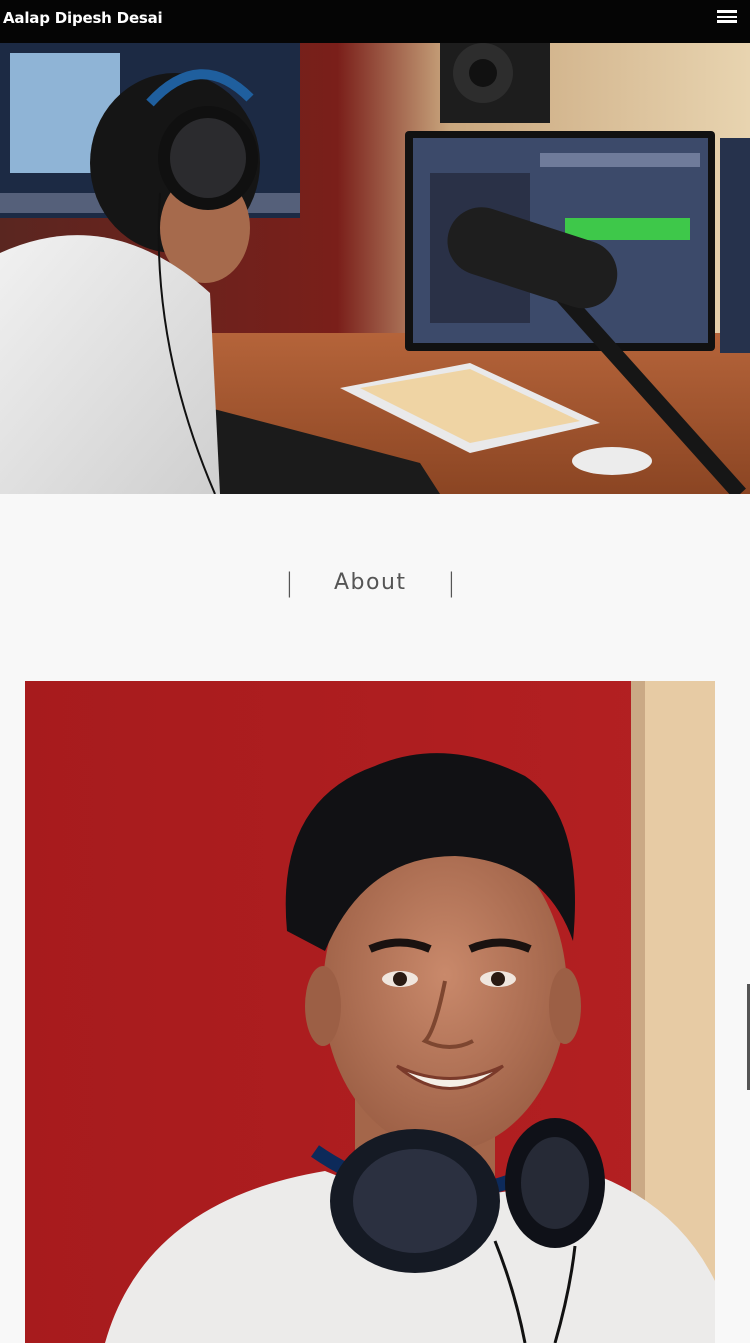 Image resolution: width=750 pixels, height=1343 pixels. I want to click on hamburger-menu-icon, so click(727, 17).